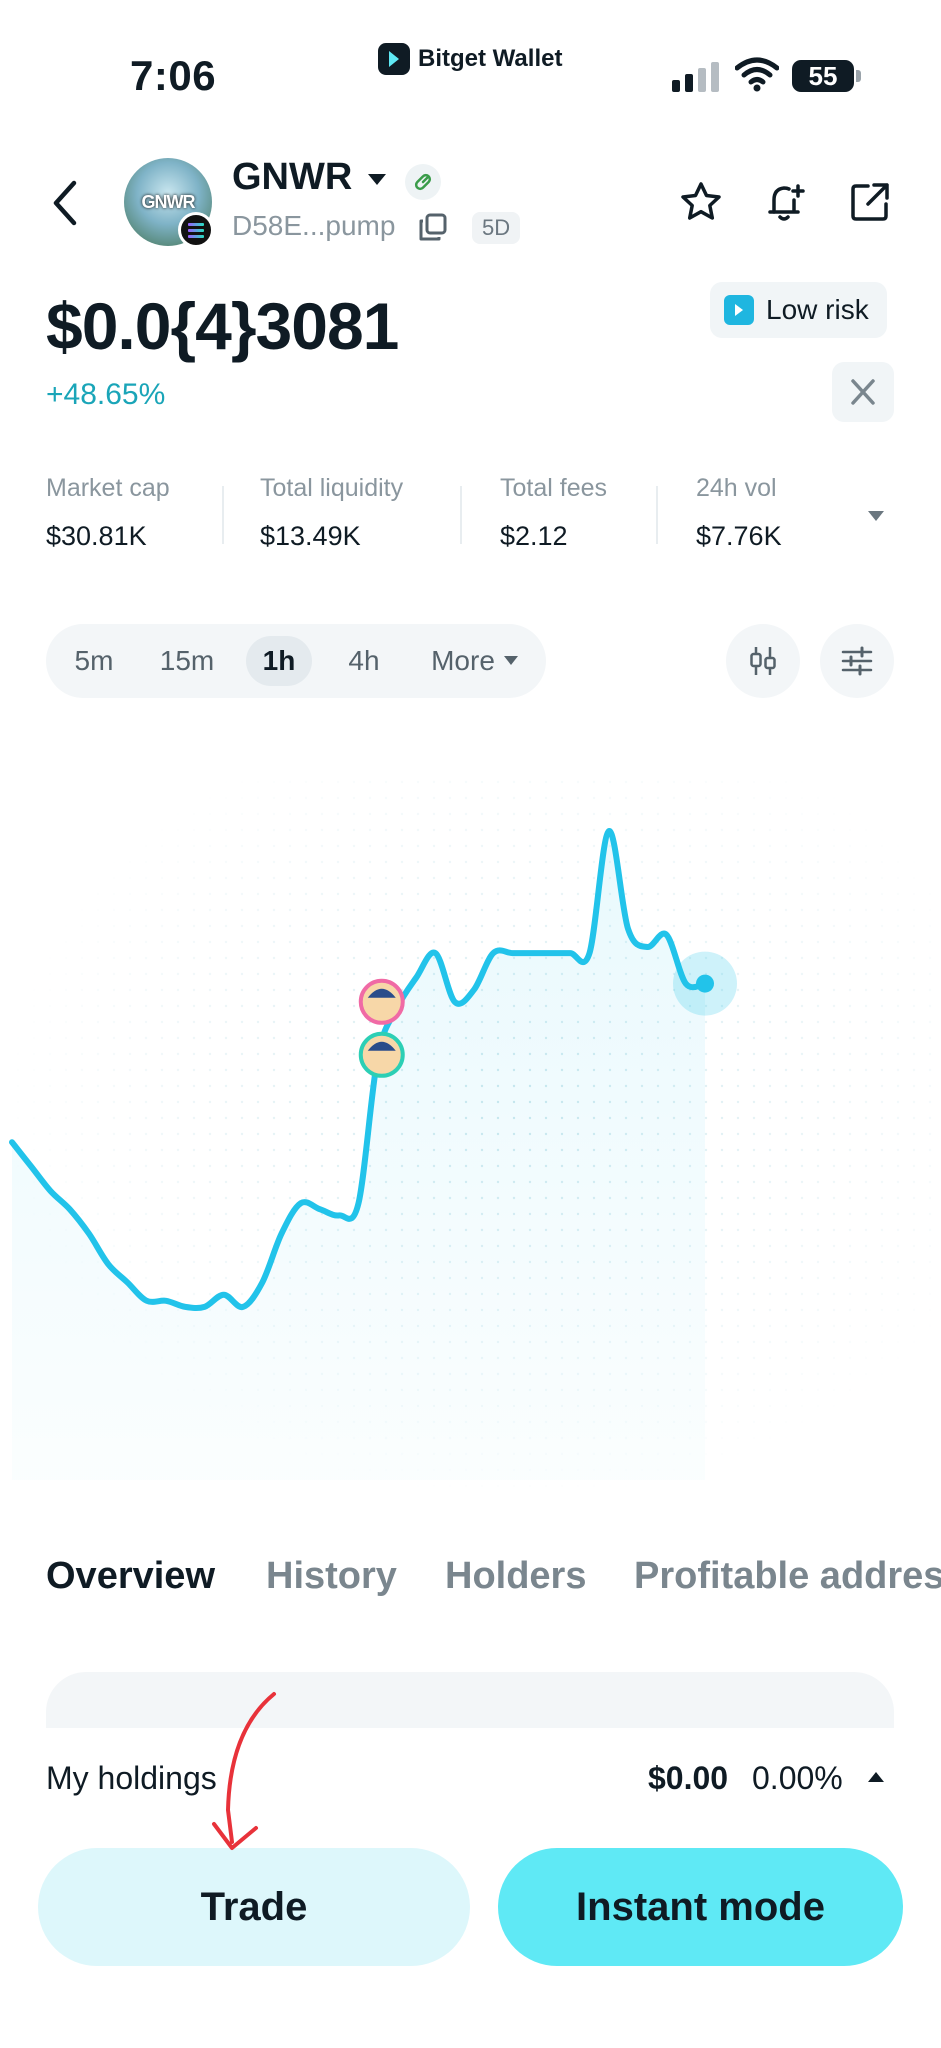  Describe the element at coordinates (292, 177) in the screenshot. I see `token-symbol: GNWR` at that location.